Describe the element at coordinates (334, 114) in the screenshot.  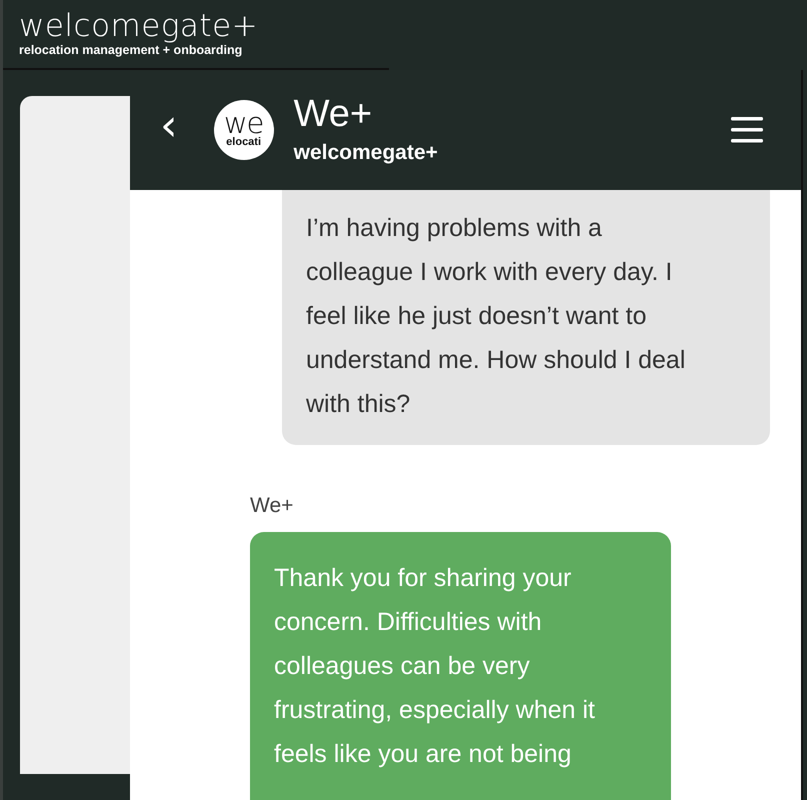
I see `chat-title: We+` at that location.